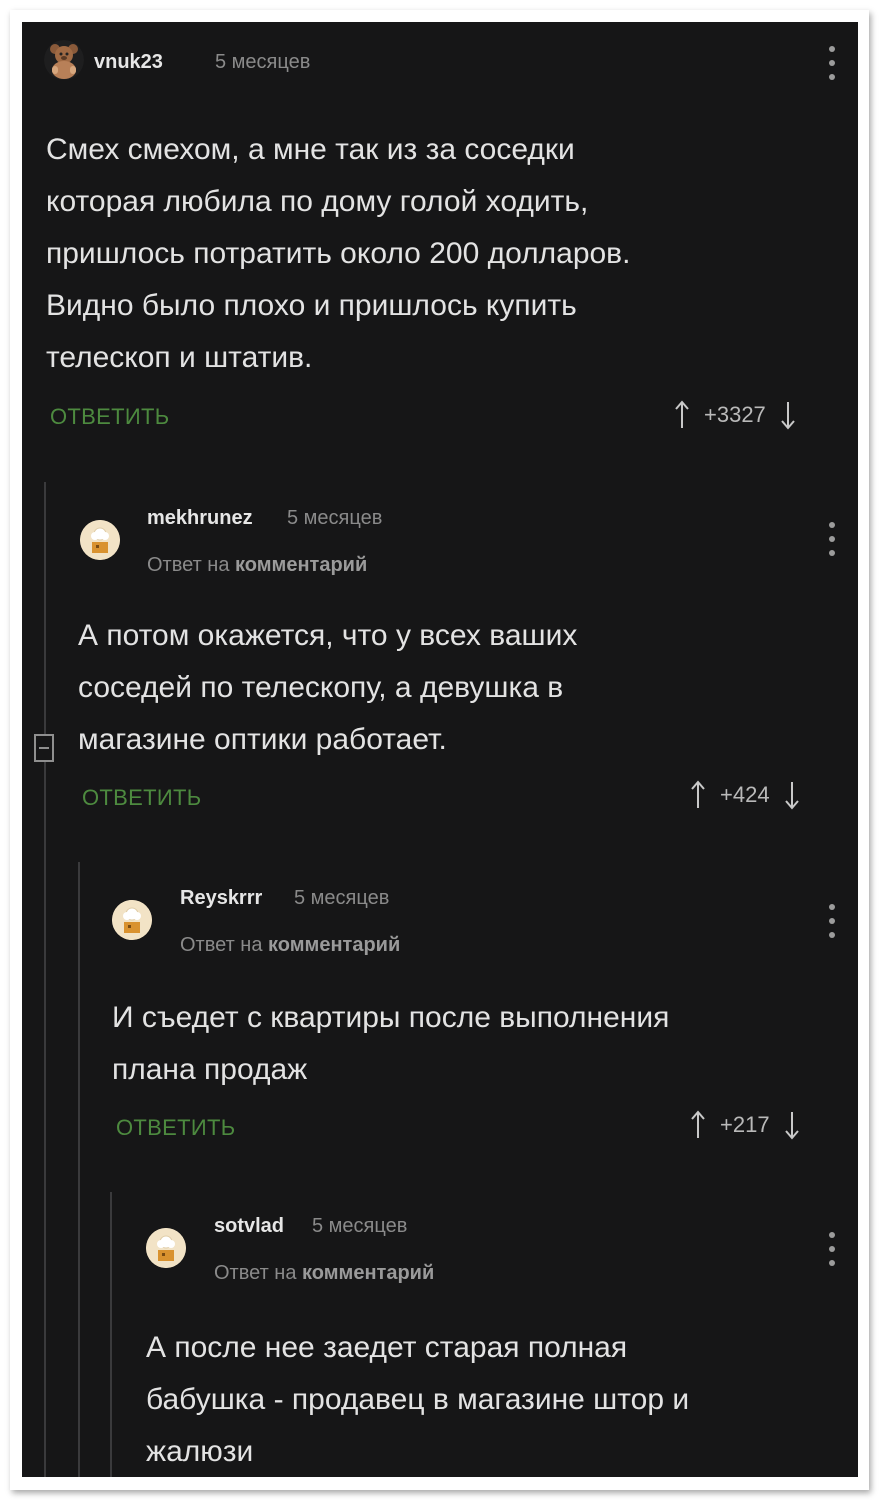 The width and height of the screenshot is (881, 1500). I want to click on rating-value: +424, so click(745, 794).